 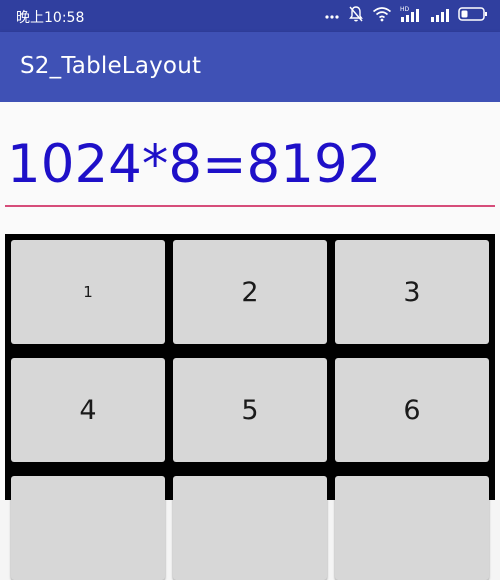 What do you see at coordinates (356, 14) in the screenshot?
I see `mute-bell-icon` at bounding box center [356, 14].